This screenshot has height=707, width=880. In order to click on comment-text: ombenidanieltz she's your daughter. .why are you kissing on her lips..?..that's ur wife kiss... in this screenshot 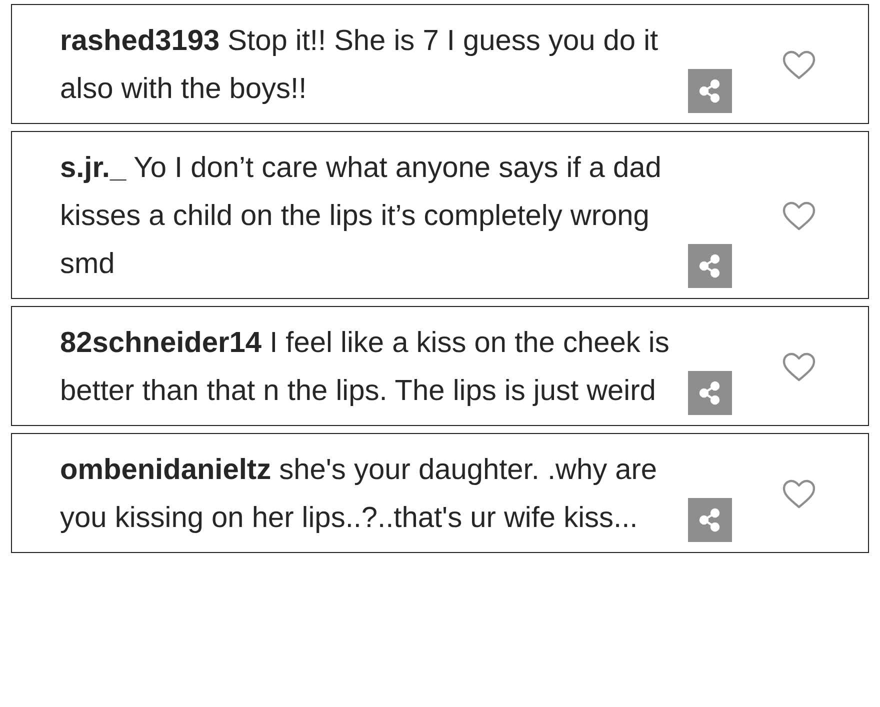, I will do `click(359, 494)`.